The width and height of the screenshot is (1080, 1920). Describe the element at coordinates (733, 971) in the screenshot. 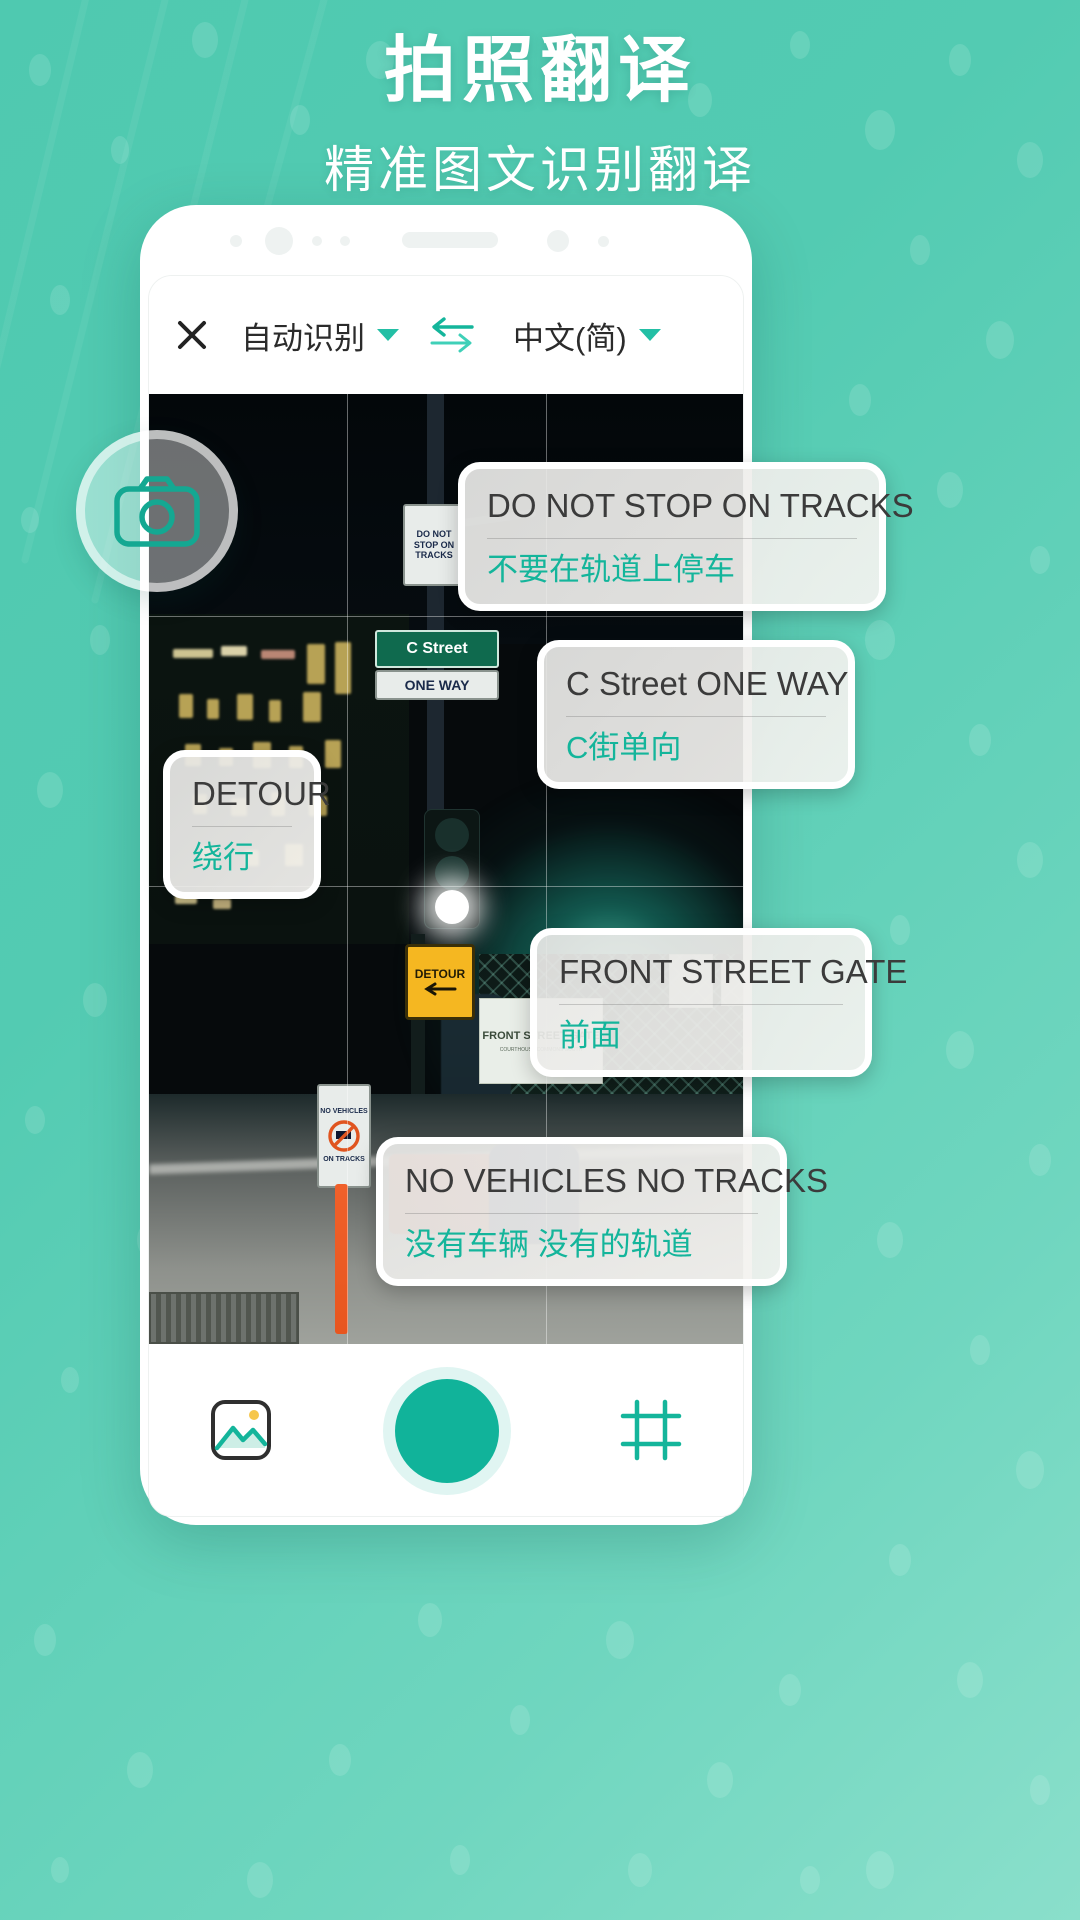

I see `translation-source-text: FRONT STREET GATE` at that location.